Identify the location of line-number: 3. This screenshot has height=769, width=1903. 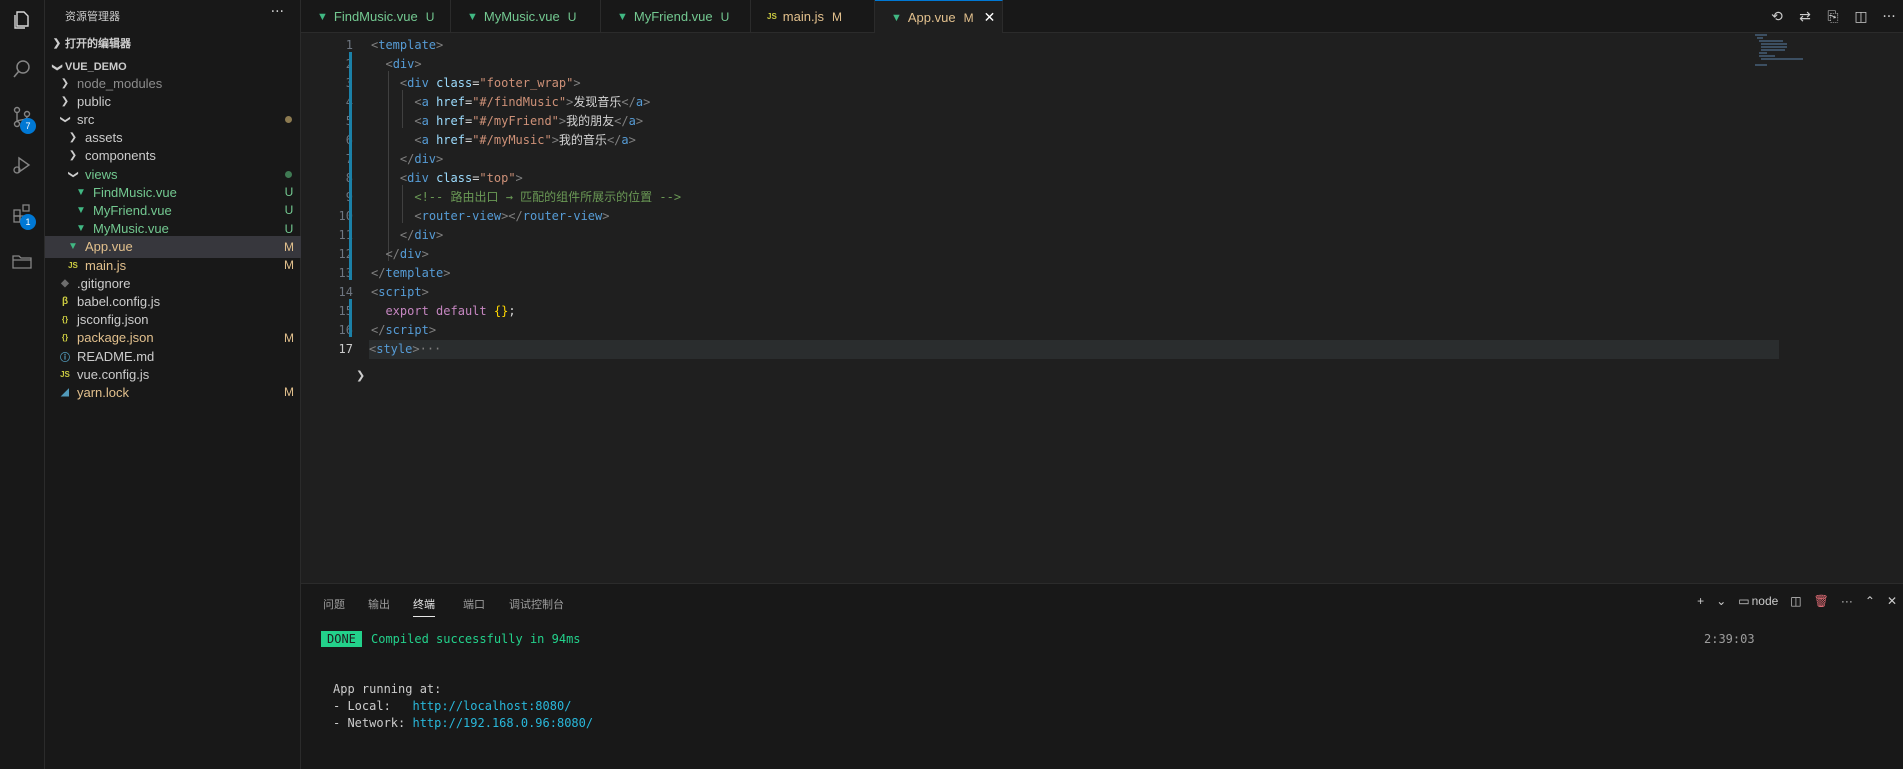
(327, 83).